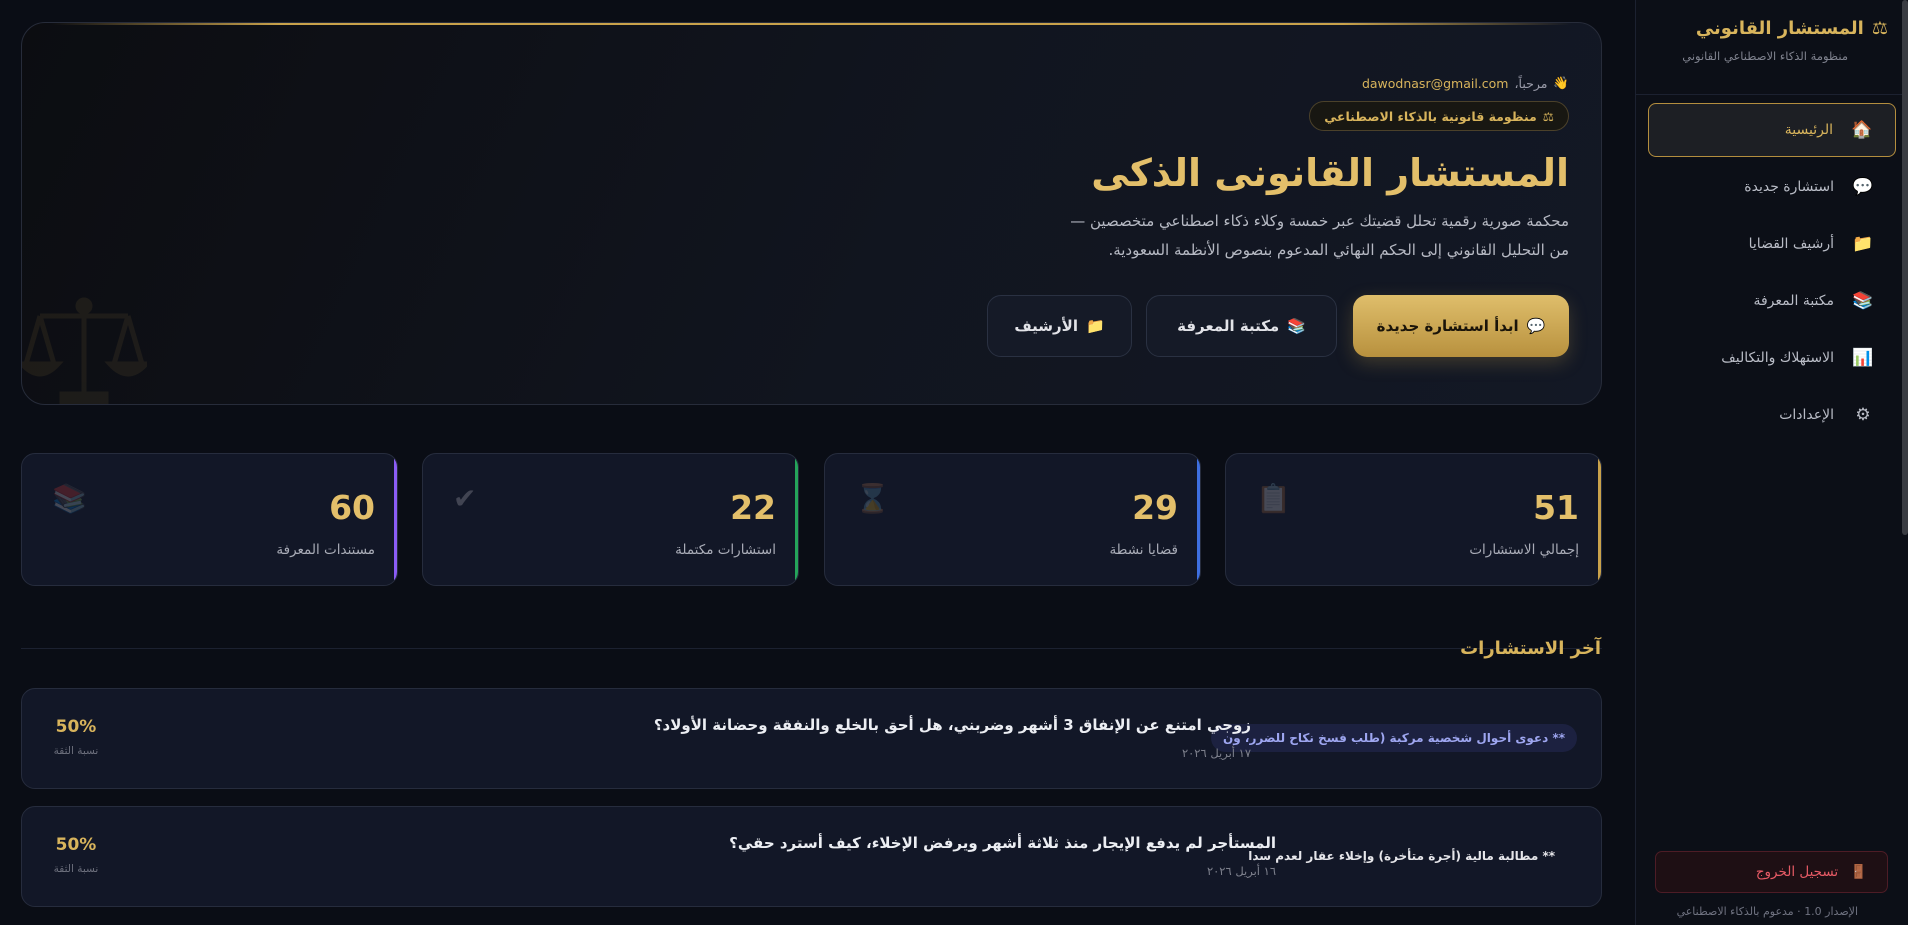 The height and width of the screenshot is (925, 1908). Describe the element at coordinates (1772, 130) in the screenshot. I see `sidebar-item-home: 🏠 الرئيسية` at that location.